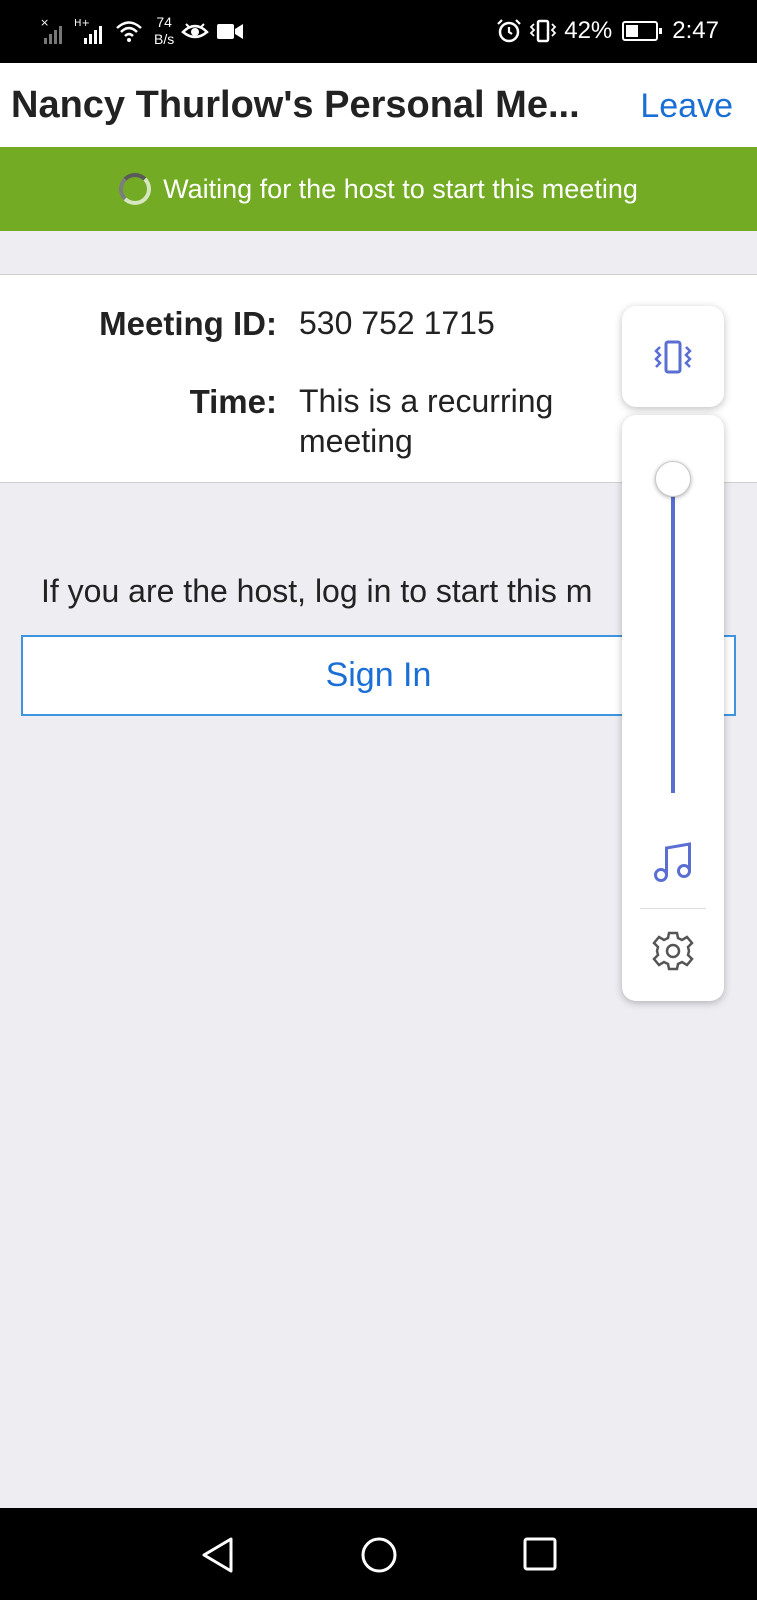  Describe the element at coordinates (217, 1555) in the screenshot. I see `back-triangle-icon` at that location.